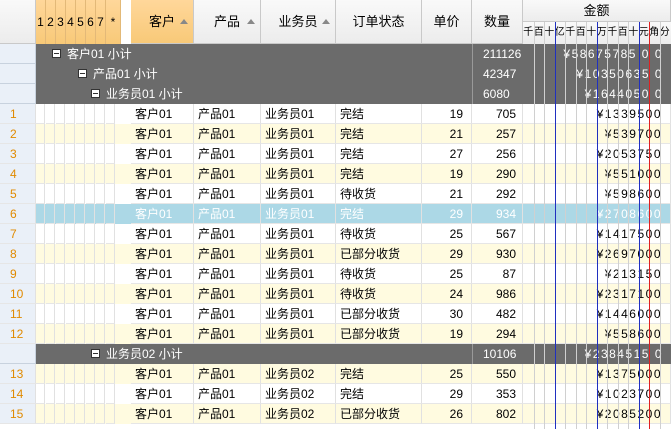  Describe the element at coordinates (18, 334) in the screenshot. I see `row-number: 12` at that location.